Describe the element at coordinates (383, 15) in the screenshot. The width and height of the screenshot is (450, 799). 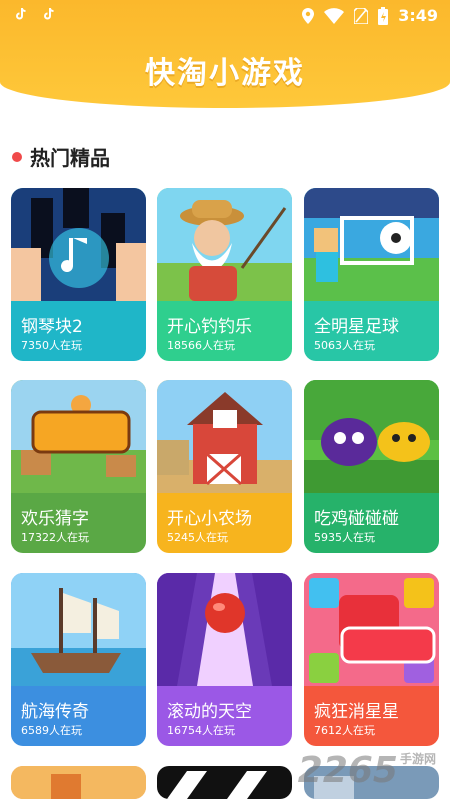
I see `battery-icon` at that location.